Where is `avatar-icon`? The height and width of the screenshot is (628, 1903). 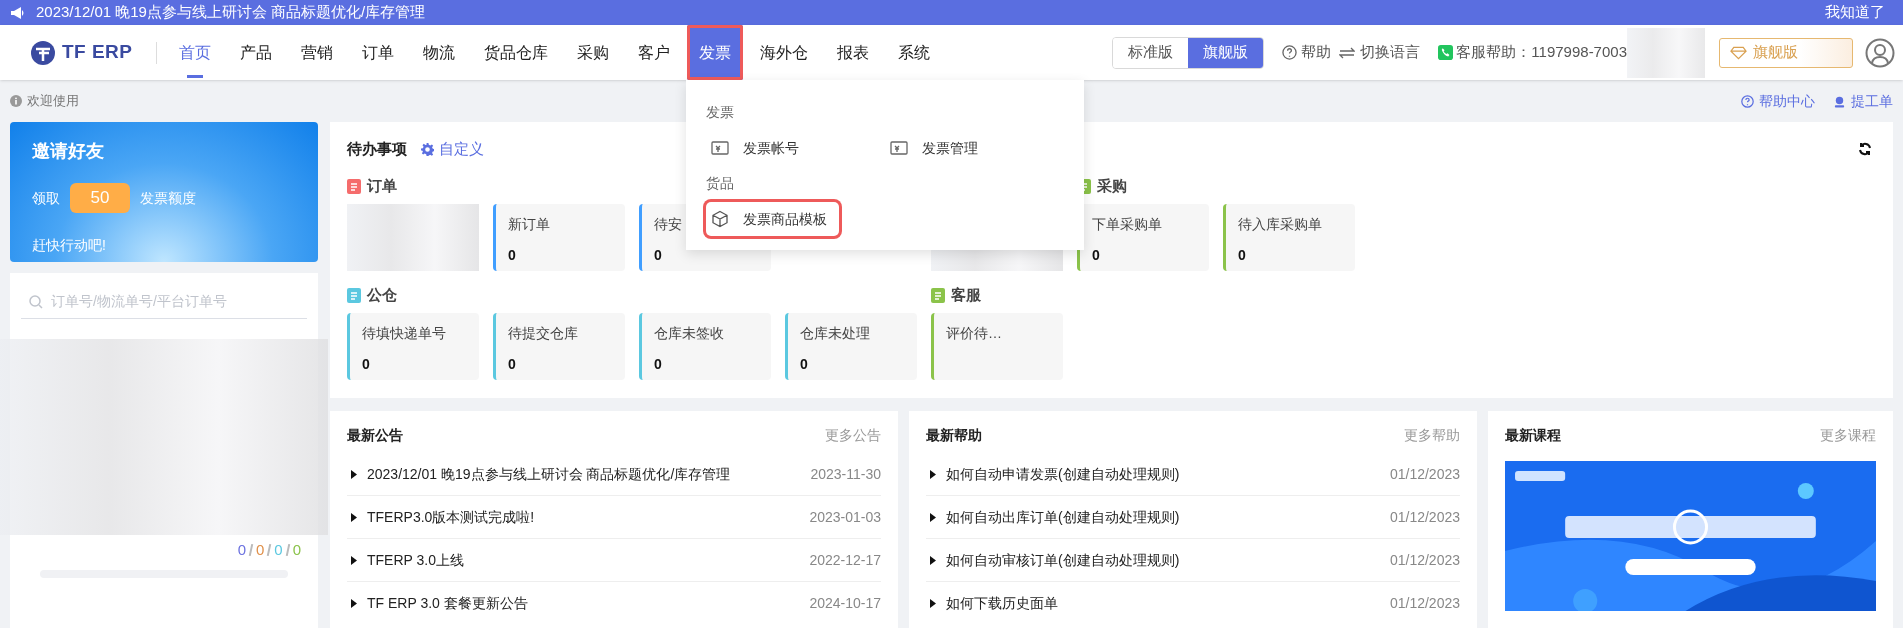 avatar-icon is located at coordinates (1880, 52).